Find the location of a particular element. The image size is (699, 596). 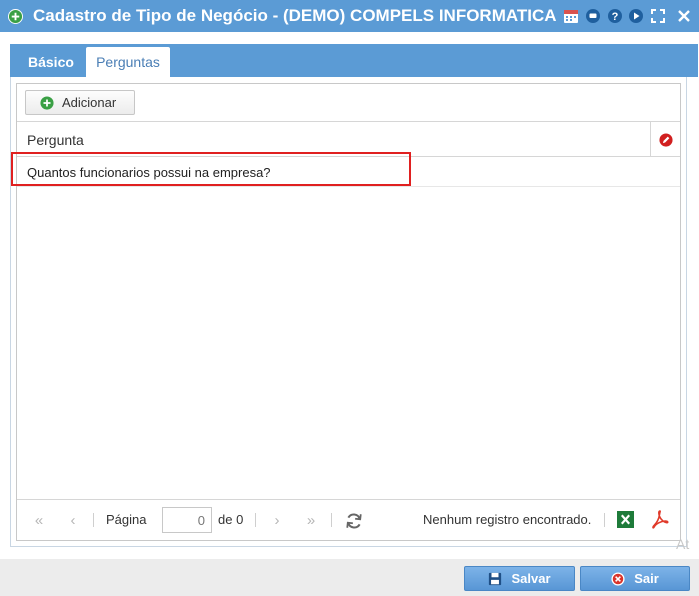

grid-header: Pergunta is located at coordinates (348, 139).